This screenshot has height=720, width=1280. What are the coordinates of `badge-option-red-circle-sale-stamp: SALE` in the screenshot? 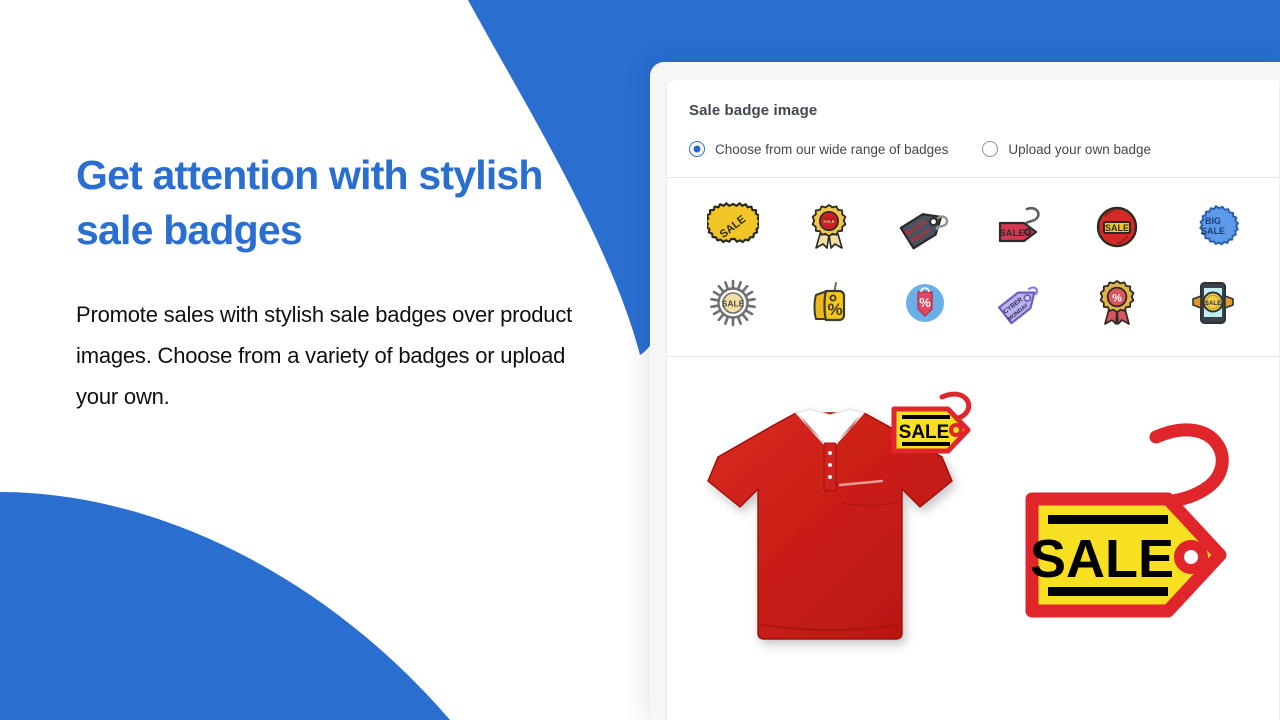 It's located at (1117, 227).